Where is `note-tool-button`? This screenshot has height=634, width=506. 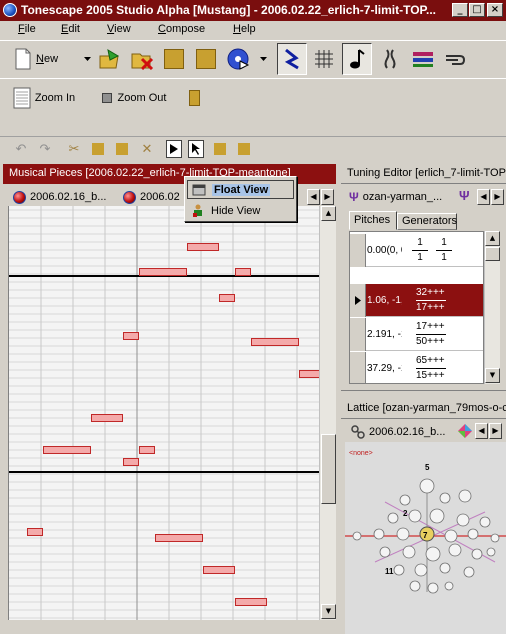 note-tool-button is located at coordinates (357, 59).